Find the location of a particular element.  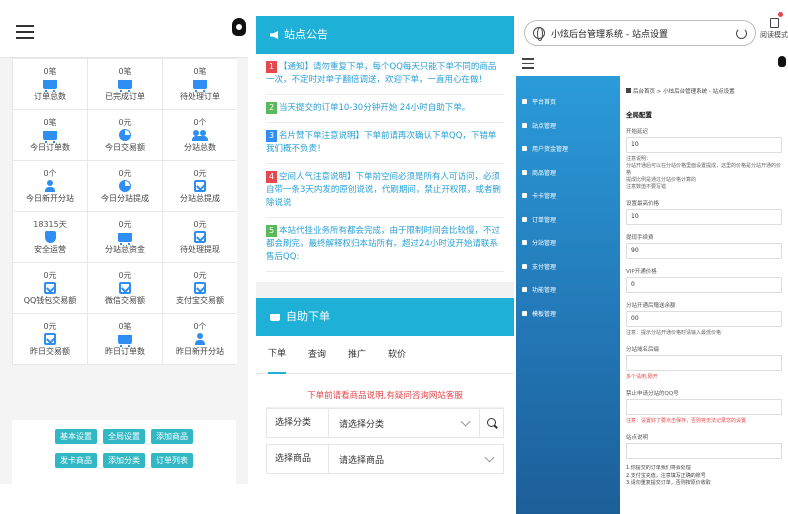

sidebar-item: 订单管理 is located at coordinates (568, 220).